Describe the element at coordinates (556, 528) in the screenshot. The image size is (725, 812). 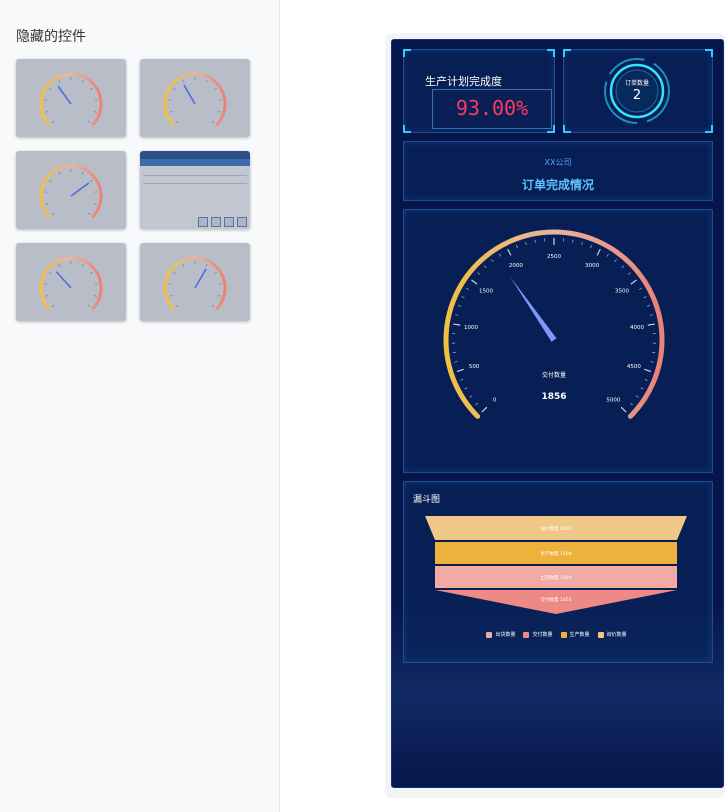
I see `funnel-stage-label: 询价数量 2000` at that location.